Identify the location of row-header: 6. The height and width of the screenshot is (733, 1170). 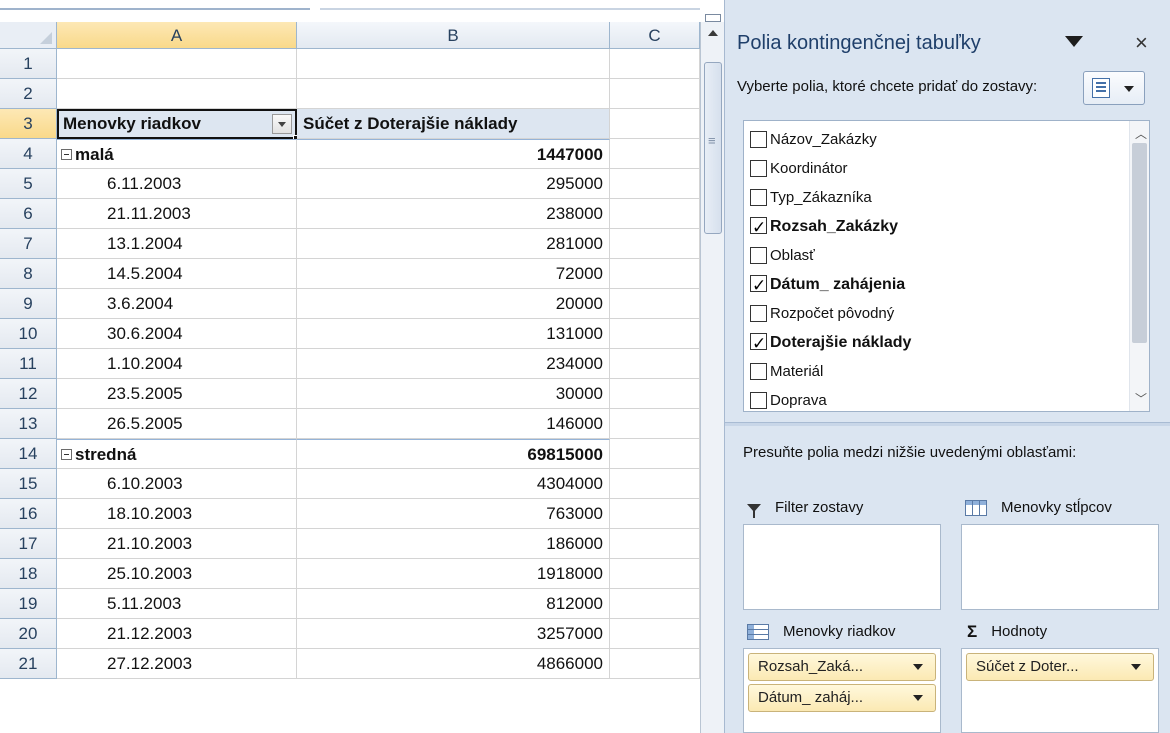
(28, 214).